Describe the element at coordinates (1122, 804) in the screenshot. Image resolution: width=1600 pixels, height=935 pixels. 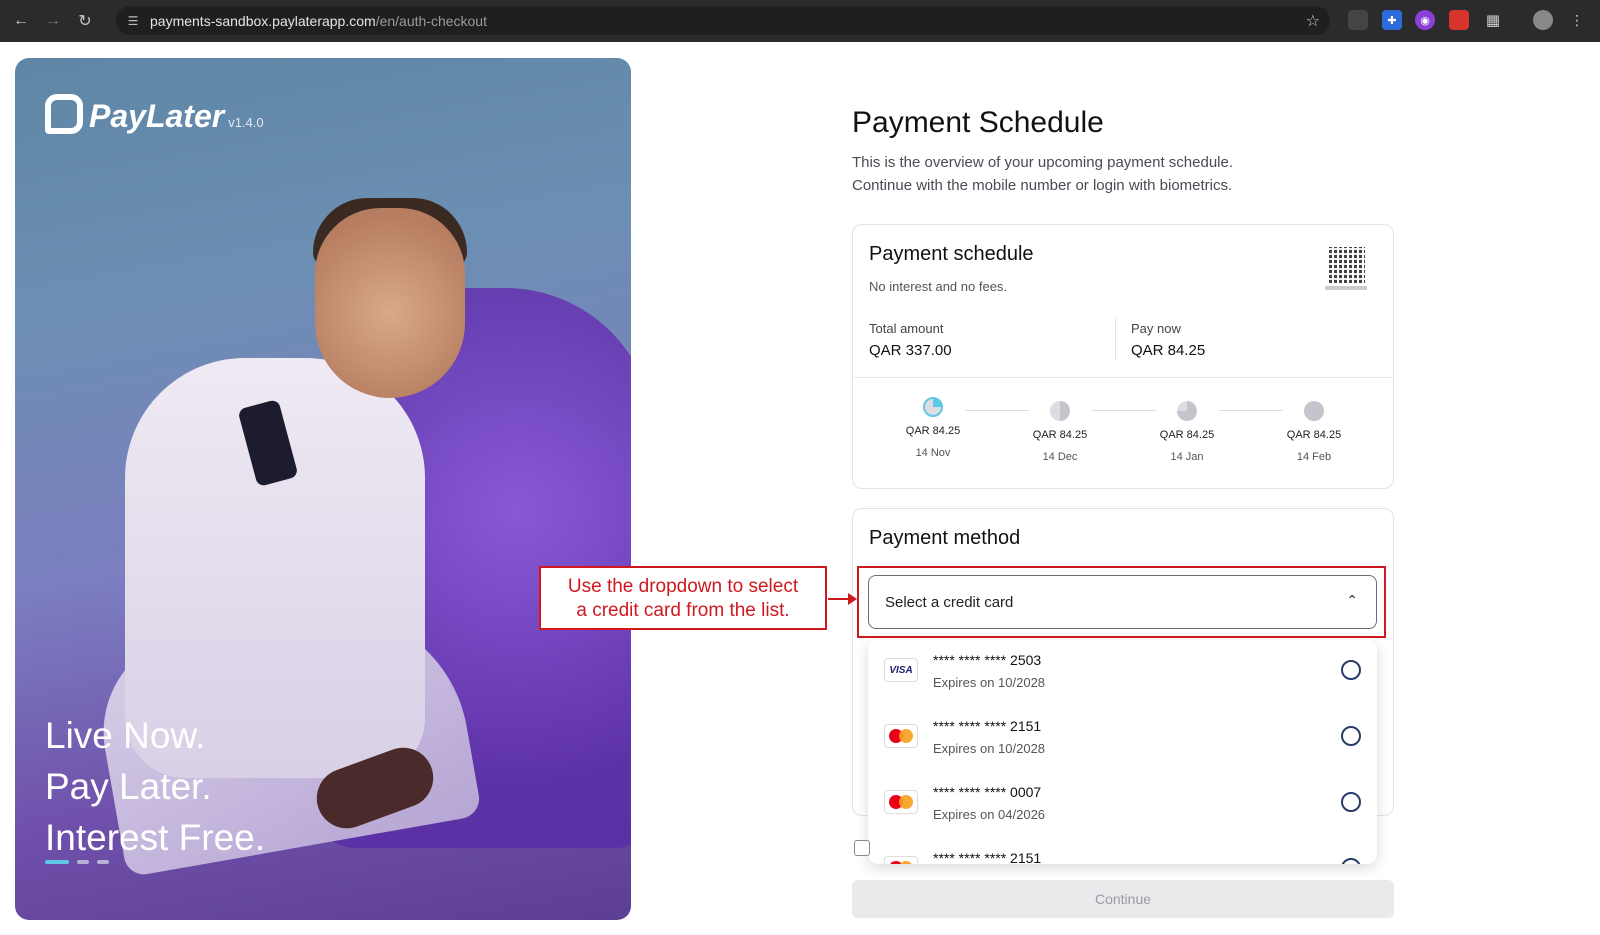
I see `credit-card-option: **** **** **** 0007 Expires on 04/2026` at that location.